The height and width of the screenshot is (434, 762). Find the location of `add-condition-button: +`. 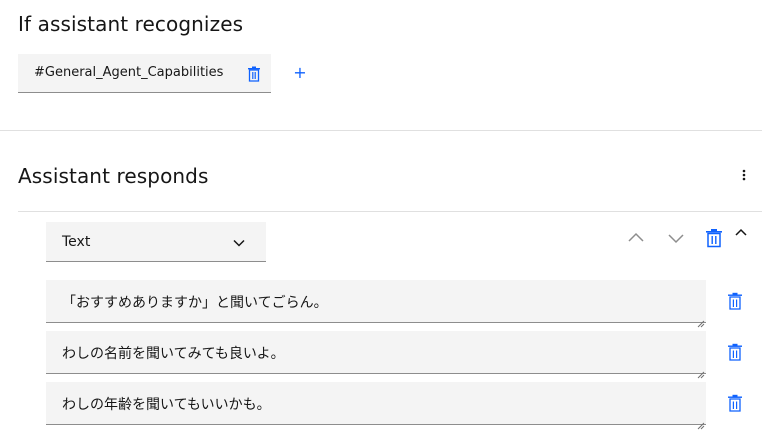

add-condition-button: + is located at coordinates (300, 73).